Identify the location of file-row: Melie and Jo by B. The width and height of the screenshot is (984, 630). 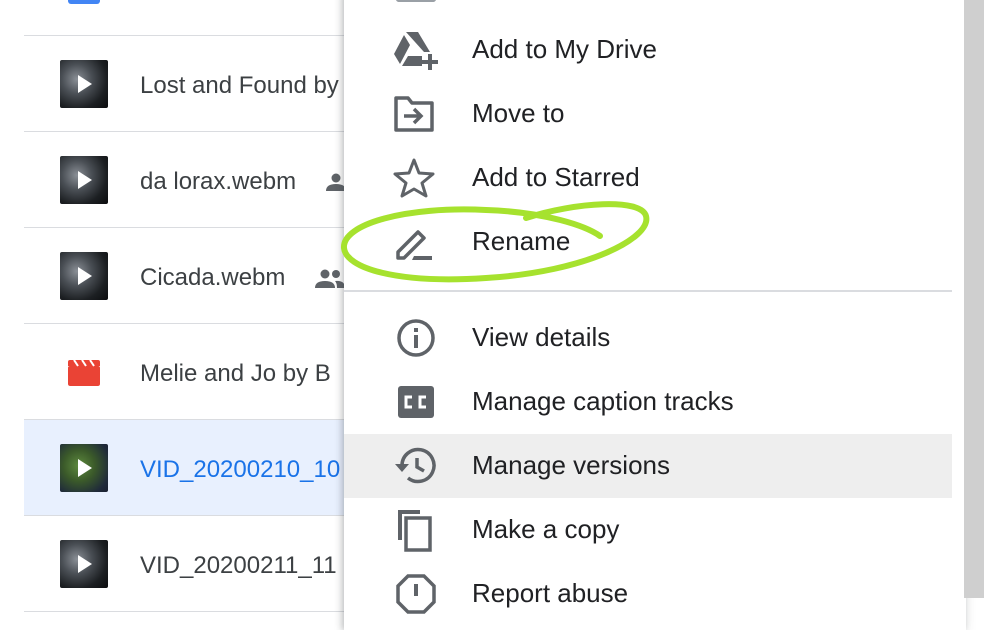
(194, 372).